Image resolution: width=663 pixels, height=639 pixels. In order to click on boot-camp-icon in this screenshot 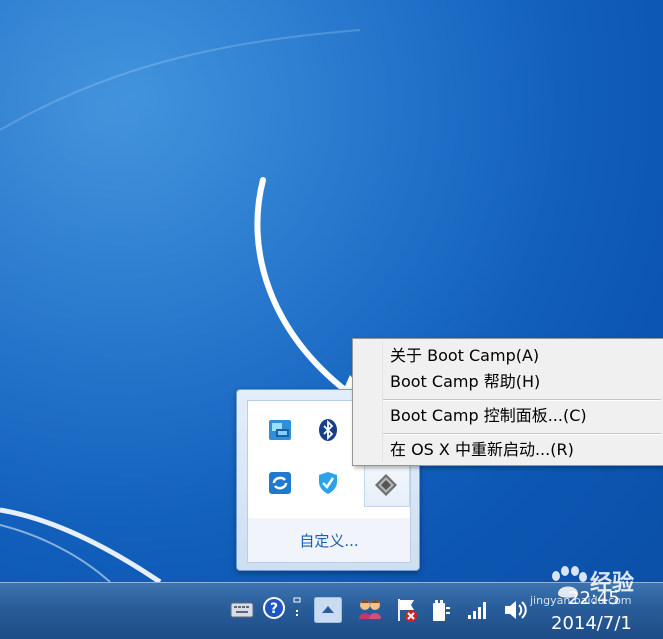, I will do `click(386, 485)`.